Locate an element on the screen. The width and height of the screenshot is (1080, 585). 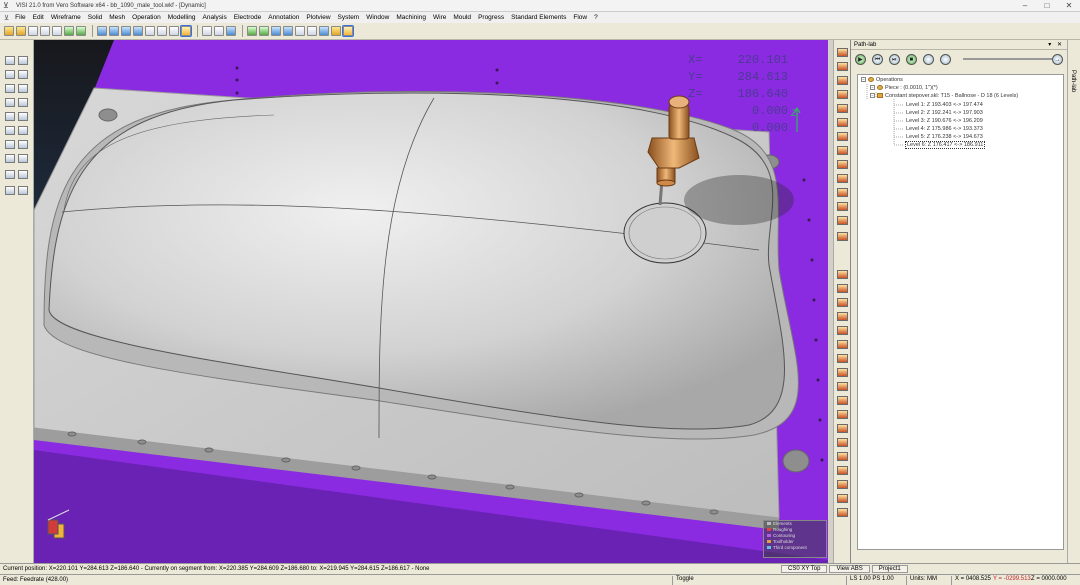
info-icon is located at coordinates (10, 158).